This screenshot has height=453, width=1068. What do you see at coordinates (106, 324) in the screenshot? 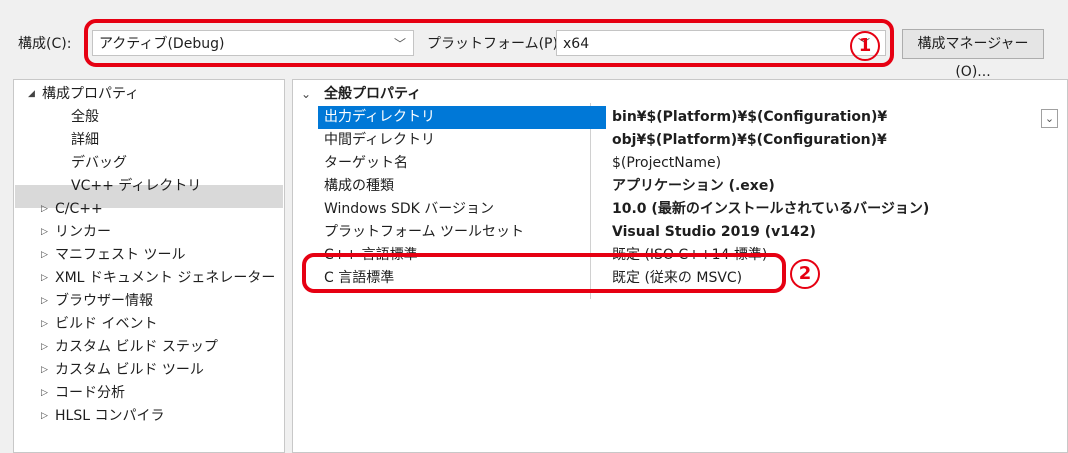
I see `tree-item-label: ビルド イベント` at bounding box center [106, 324].